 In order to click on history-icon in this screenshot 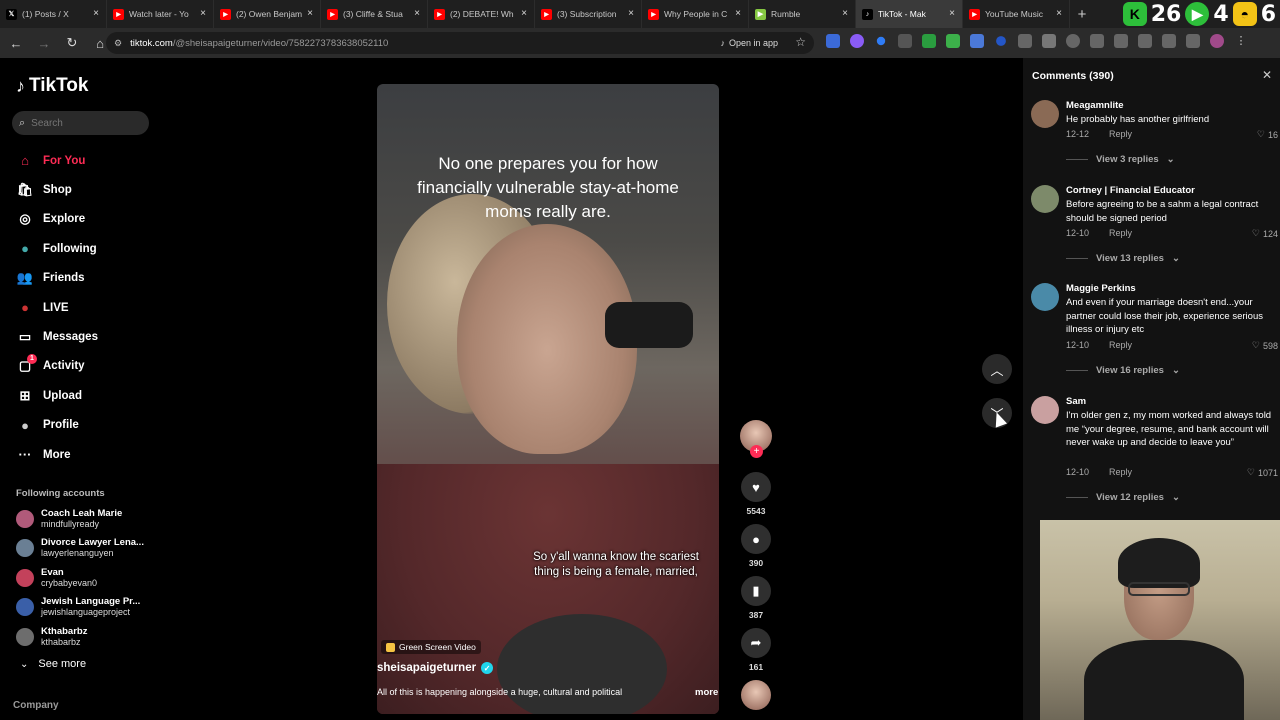, I will do `click(1073, 41)`.